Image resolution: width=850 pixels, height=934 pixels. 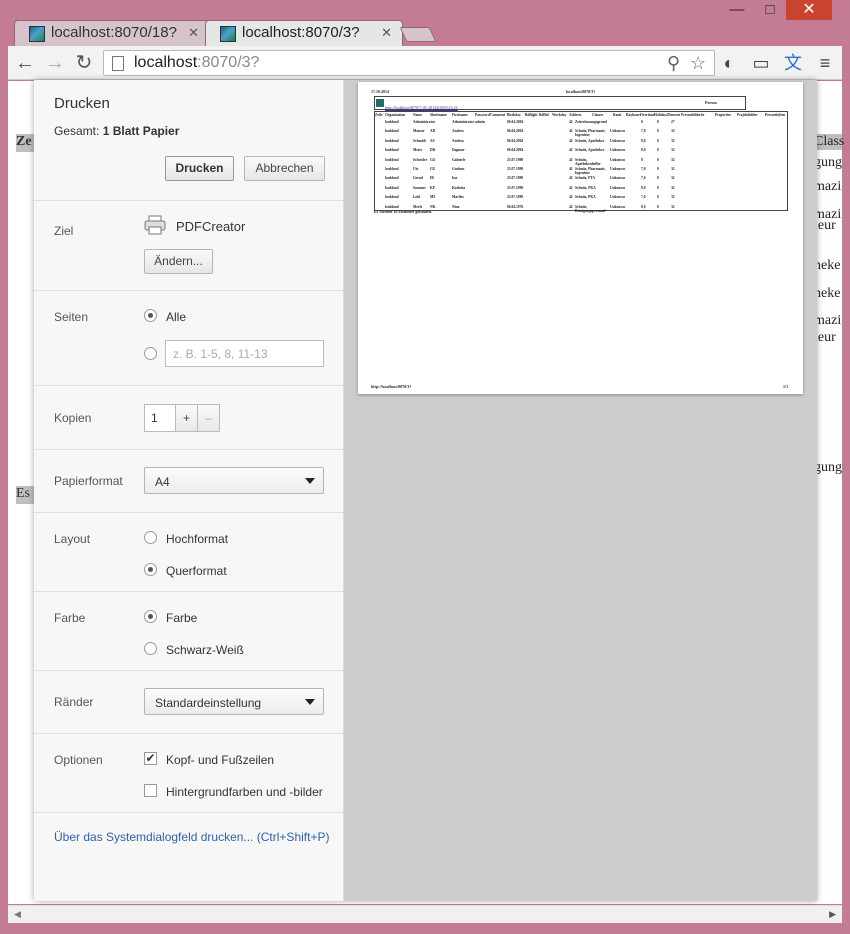 What do you see at coordinates (409, 63) in the screenshot?
I see `address-bar: localhost:8070/3? ⚲ ☆` at bounding box center [409, 63].